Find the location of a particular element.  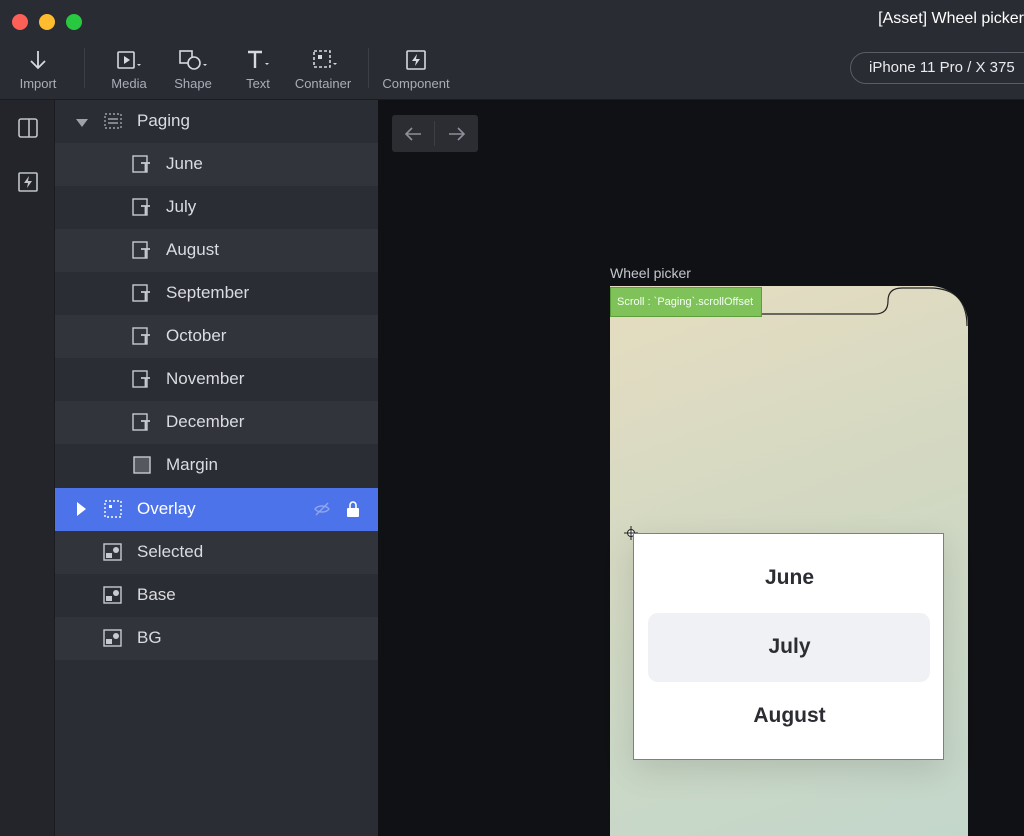

layer-september: September is located at coordinates (216, 293).